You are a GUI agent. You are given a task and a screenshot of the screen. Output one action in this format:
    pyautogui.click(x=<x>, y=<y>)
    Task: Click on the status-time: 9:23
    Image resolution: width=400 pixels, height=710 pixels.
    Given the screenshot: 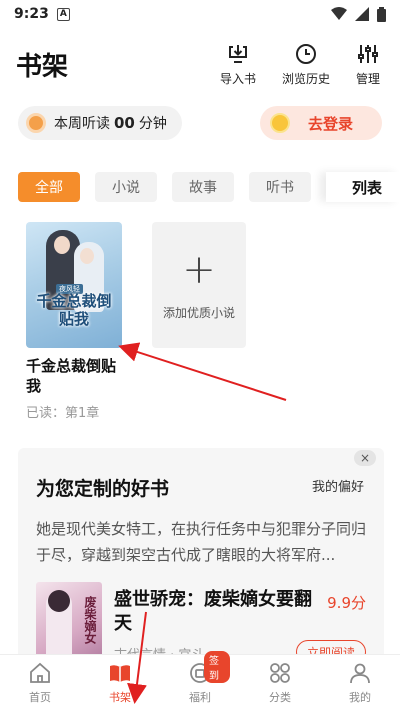 What is the action you would take?
    pyautogui.click(x=31, y=14)
    